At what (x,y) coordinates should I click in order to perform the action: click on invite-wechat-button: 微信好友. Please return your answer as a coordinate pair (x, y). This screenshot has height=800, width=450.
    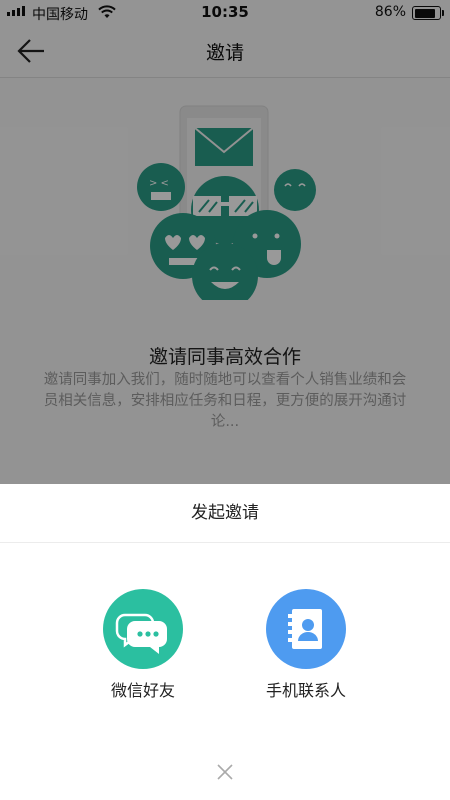
    Looking at the image, I should click on (143, 645).